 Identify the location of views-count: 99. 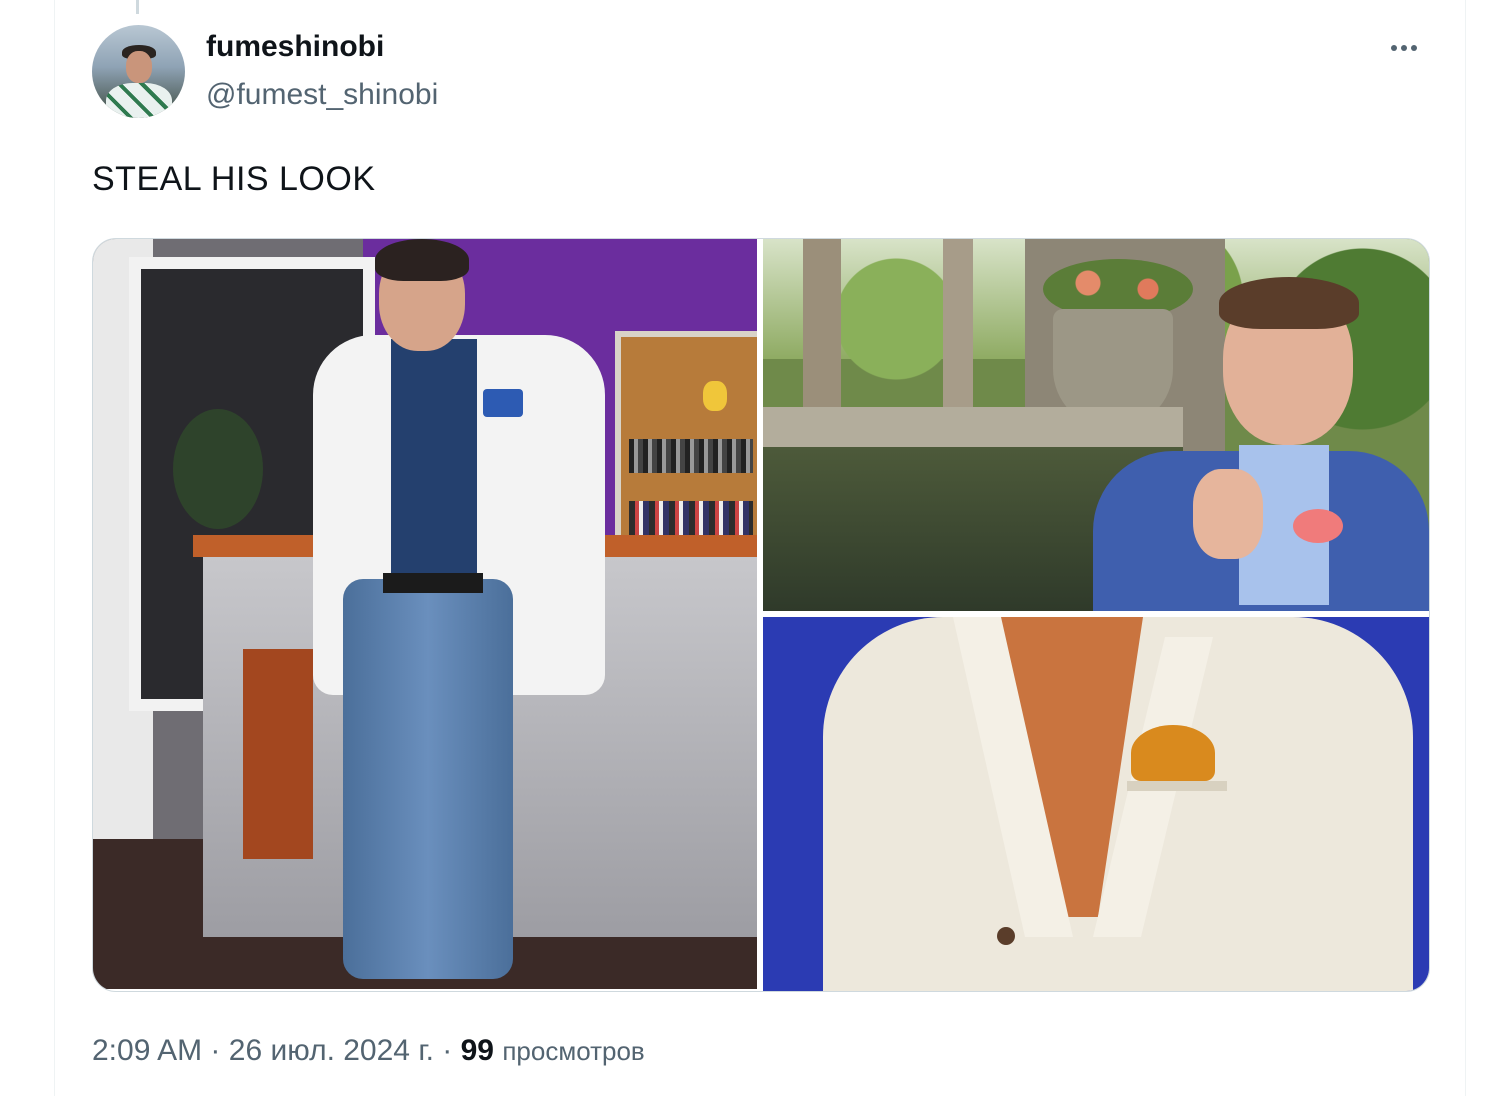
(477, 1050).